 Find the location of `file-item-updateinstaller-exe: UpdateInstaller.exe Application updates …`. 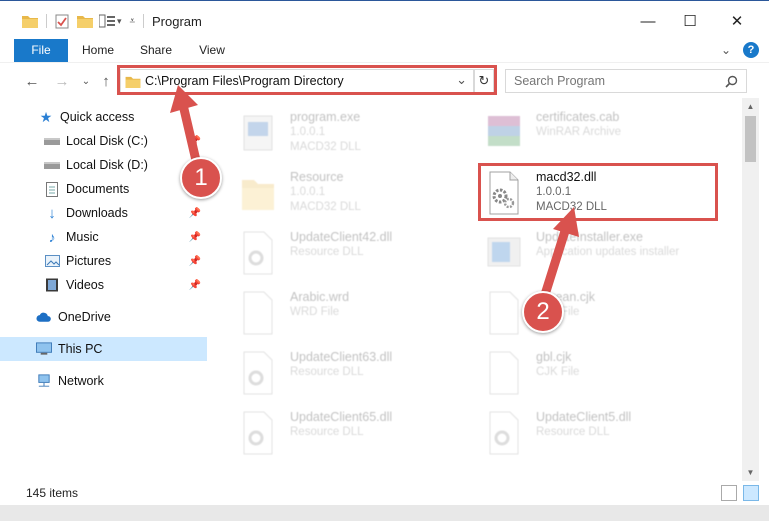

file-item-updateinstaller-exe: UpdateInstaller.exe Application updates … is located at coordinates (594, 254).